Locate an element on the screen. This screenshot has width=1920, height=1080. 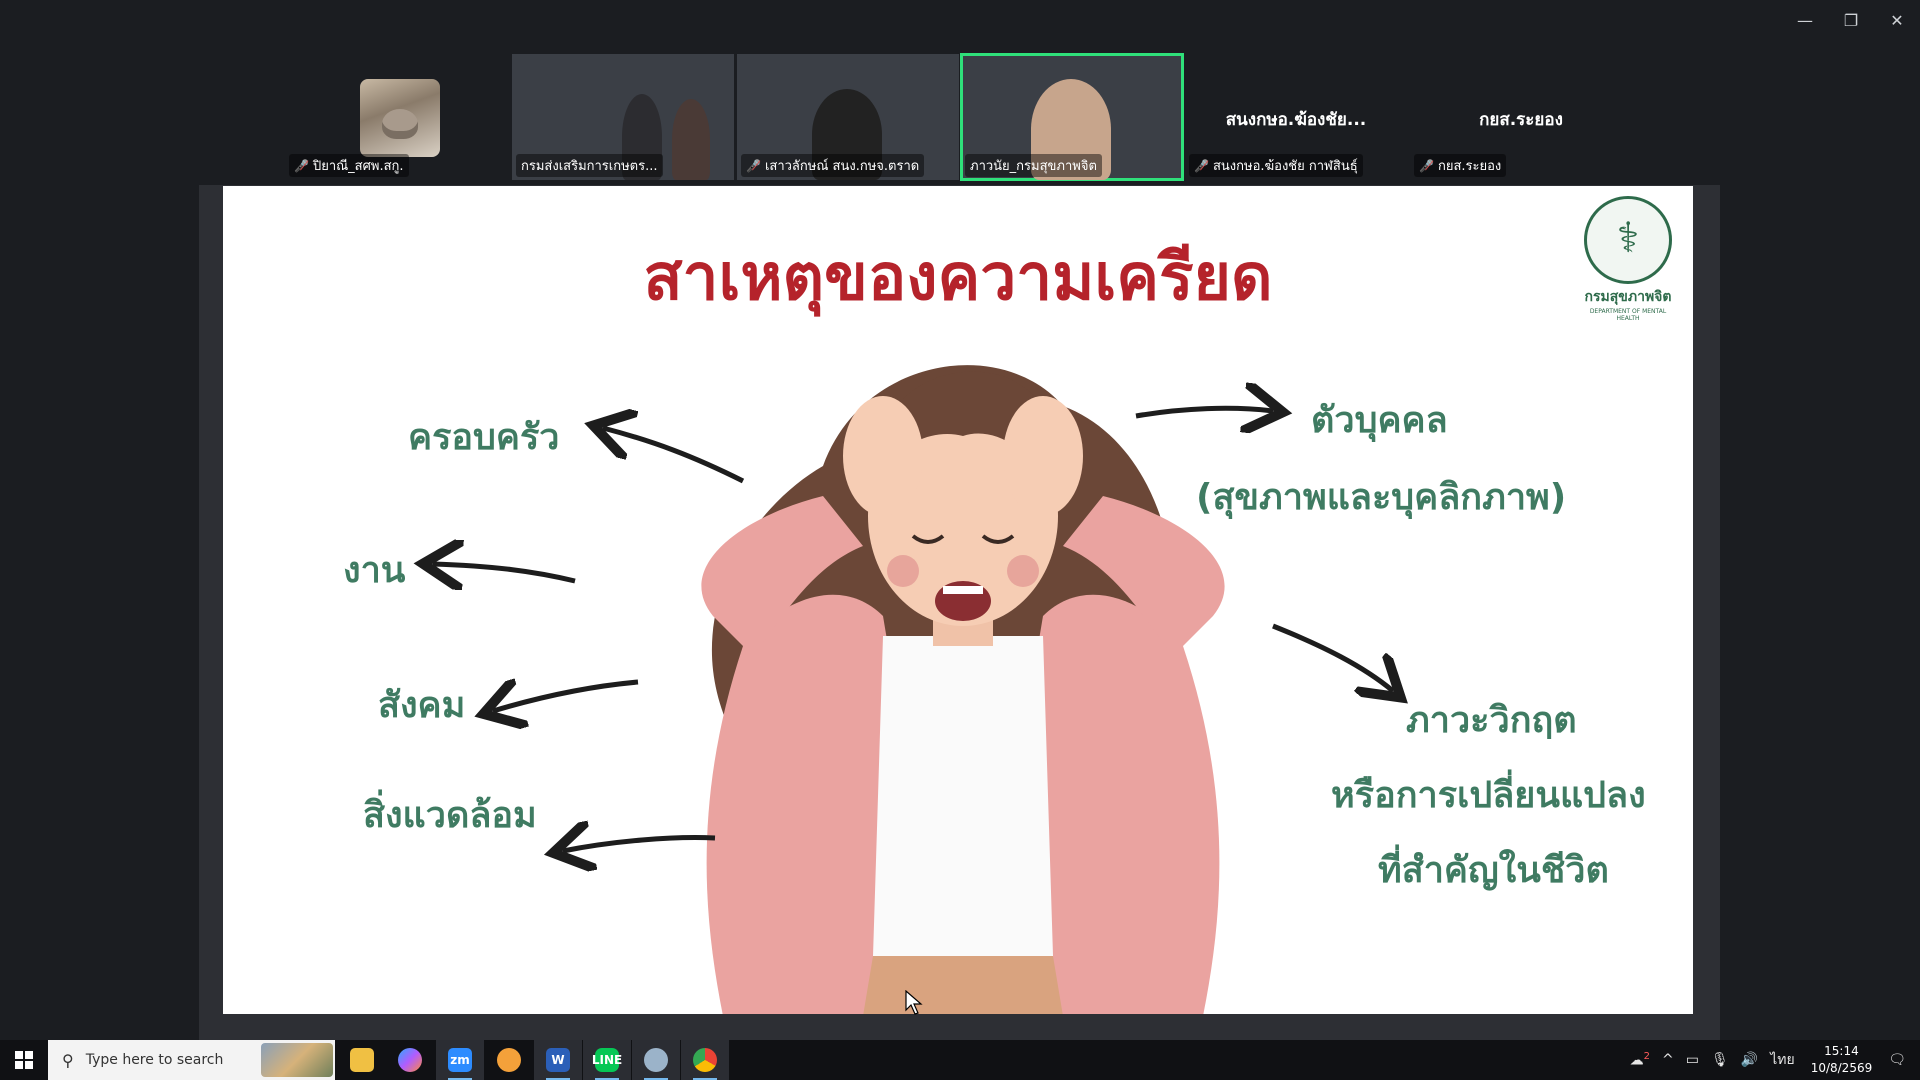
zoom-app: zm is located at coordinates (460, 1060).